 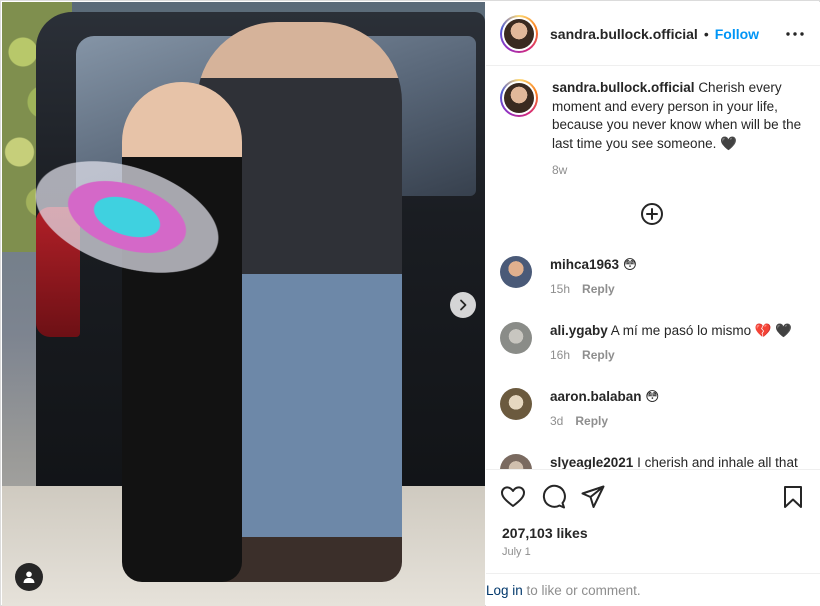 I want to click on caption-username: sandra.bullock.official, so click(x=623, y=87).